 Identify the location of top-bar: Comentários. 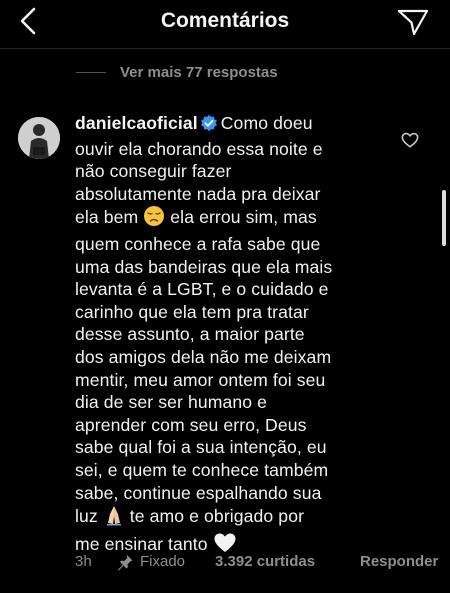
(225, 24).